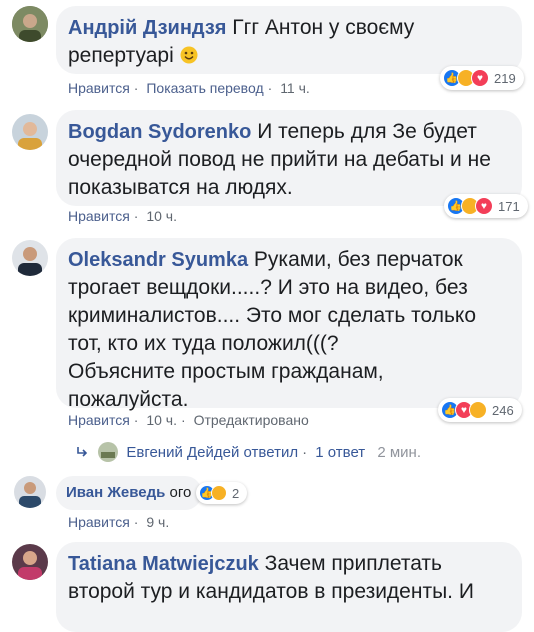  What do you see at coordinates (279, 159) in the screenshot?
I see `comment-text-line: очередной повод не прийти на дебаты и не` at bounding box center [279, 159].